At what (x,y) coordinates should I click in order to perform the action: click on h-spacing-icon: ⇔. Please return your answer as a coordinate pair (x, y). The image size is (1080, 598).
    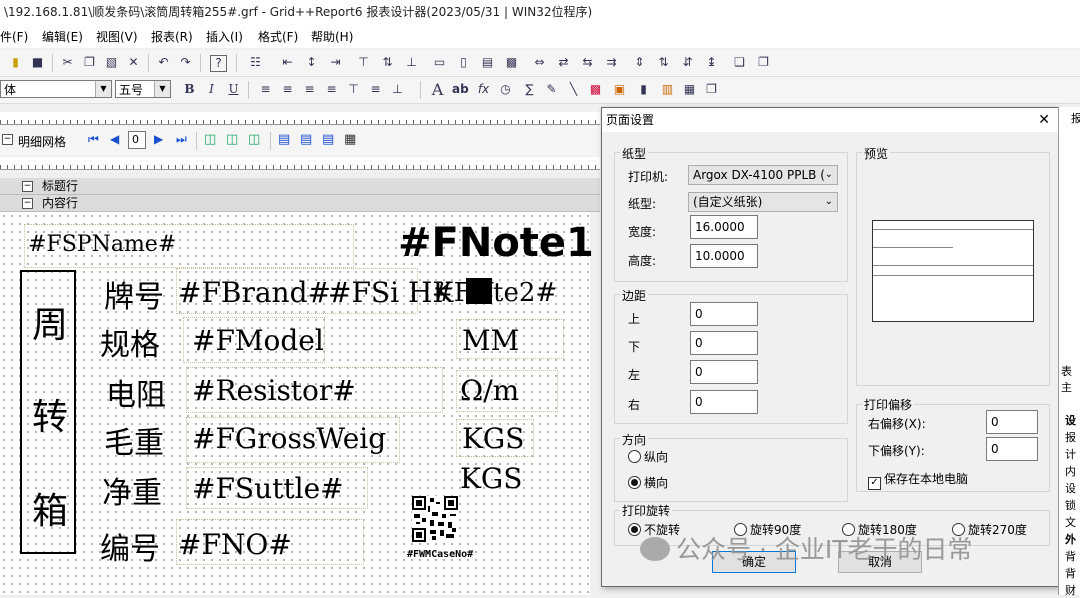
    Looking at the image, I should click on (539, 62).